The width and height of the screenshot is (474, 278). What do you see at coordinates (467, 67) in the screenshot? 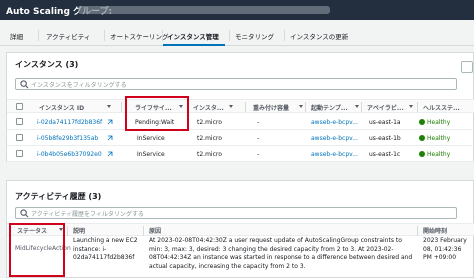
I see `refresh-button` at bounding box center [467, 67].